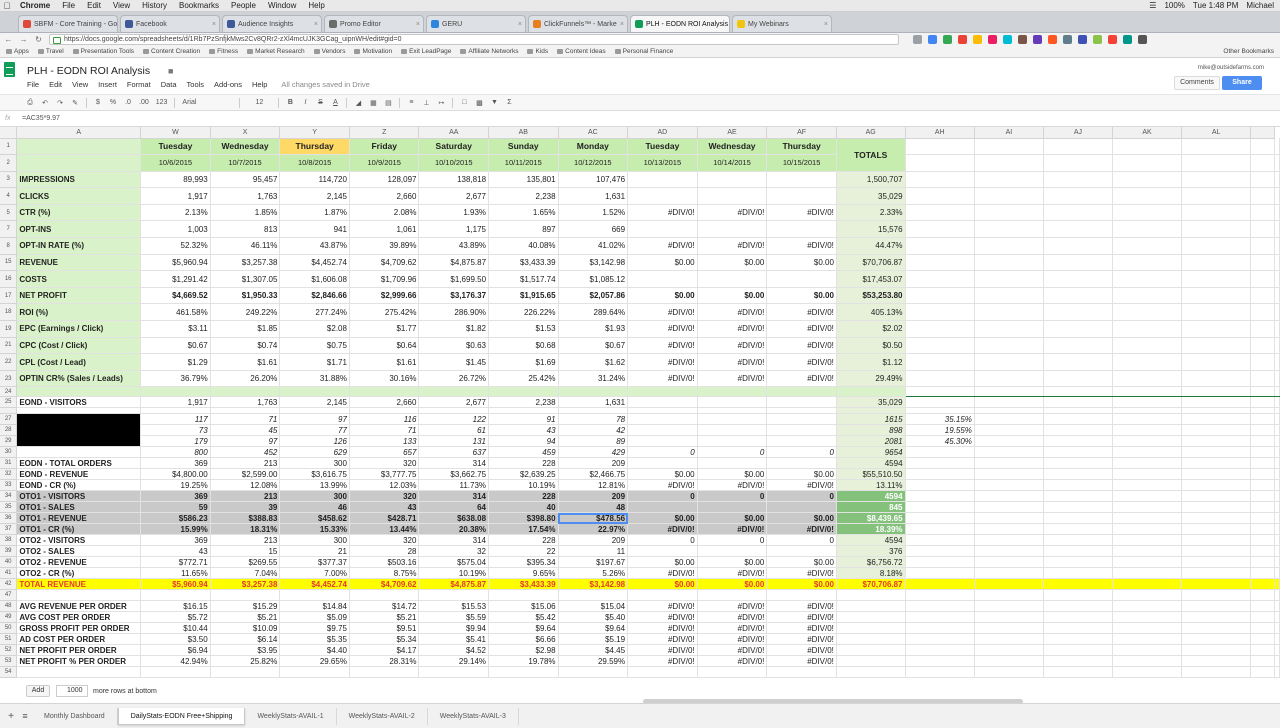  I want to click on extension-icon, so click(1082, 39).